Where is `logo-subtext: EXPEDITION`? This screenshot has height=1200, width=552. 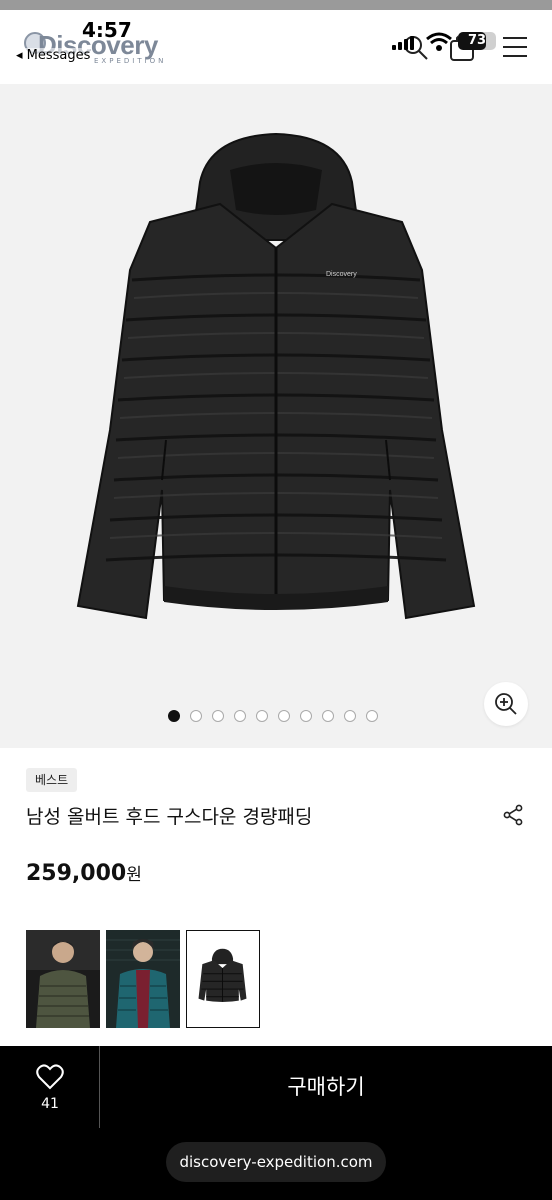 logo-subtext: EXPEDITION is located at coordinates (130, 61).